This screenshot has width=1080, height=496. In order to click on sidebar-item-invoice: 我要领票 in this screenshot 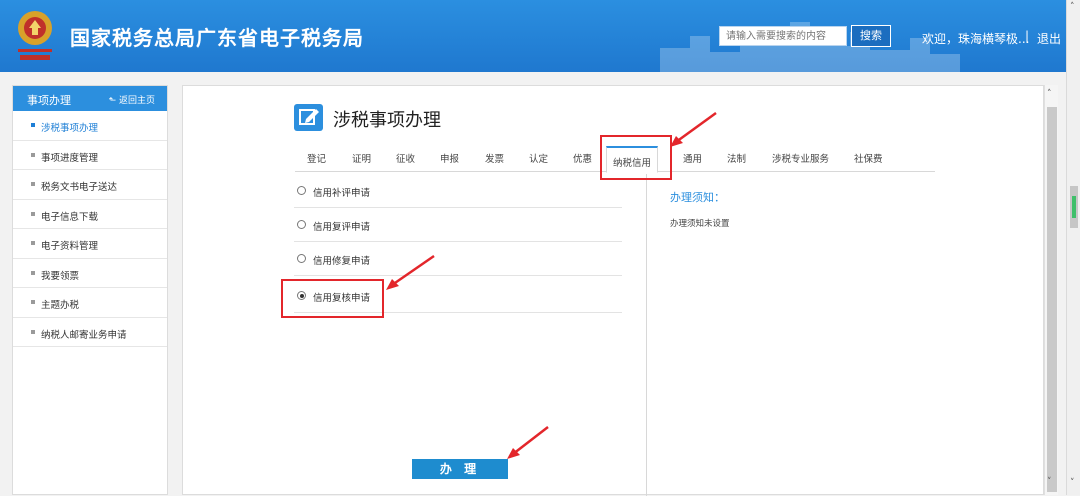, I will do `click(90, 273)`.